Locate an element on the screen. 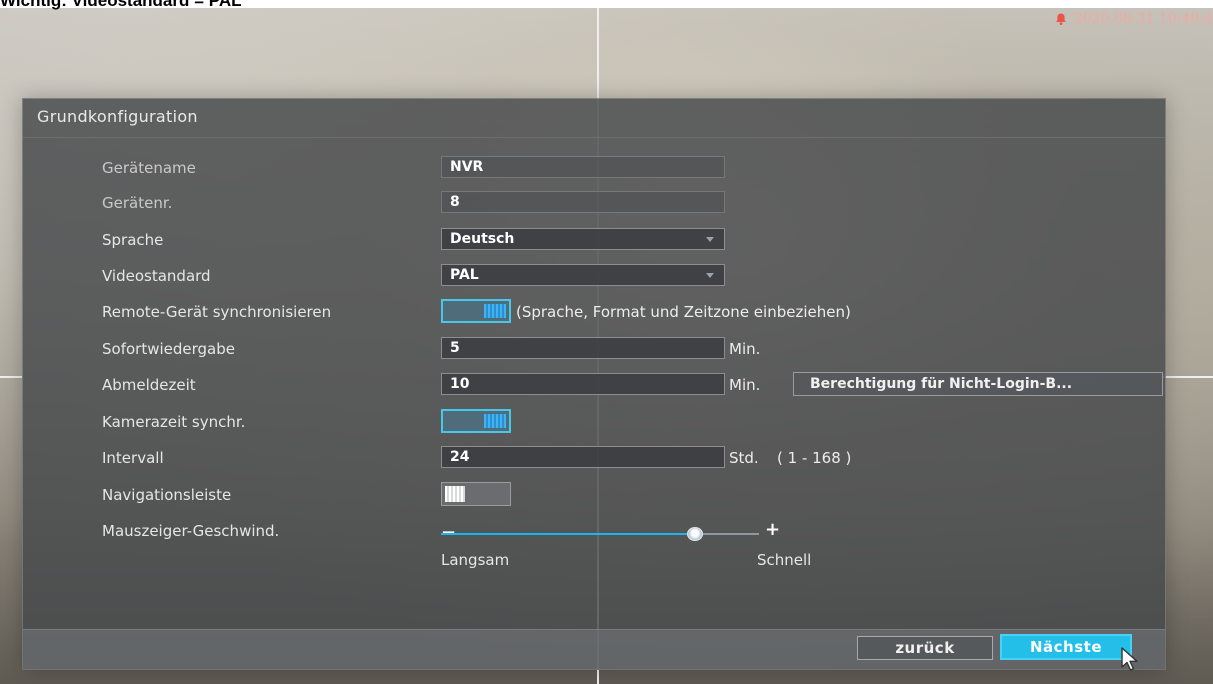 Image resolution: width=1213 pixels, height=684 pixels. next-button: Nächste is located at coordinates (1066, 647).